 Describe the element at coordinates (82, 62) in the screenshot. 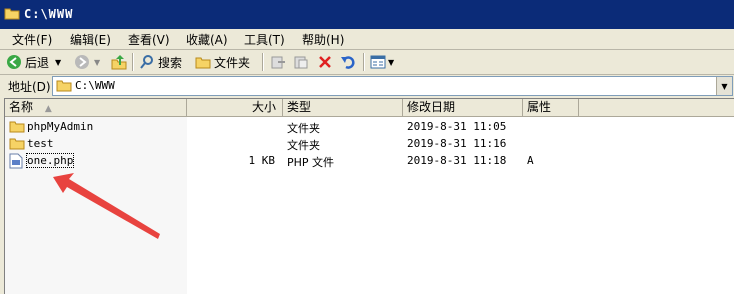

I see `forward-arrow-icon` at that location.